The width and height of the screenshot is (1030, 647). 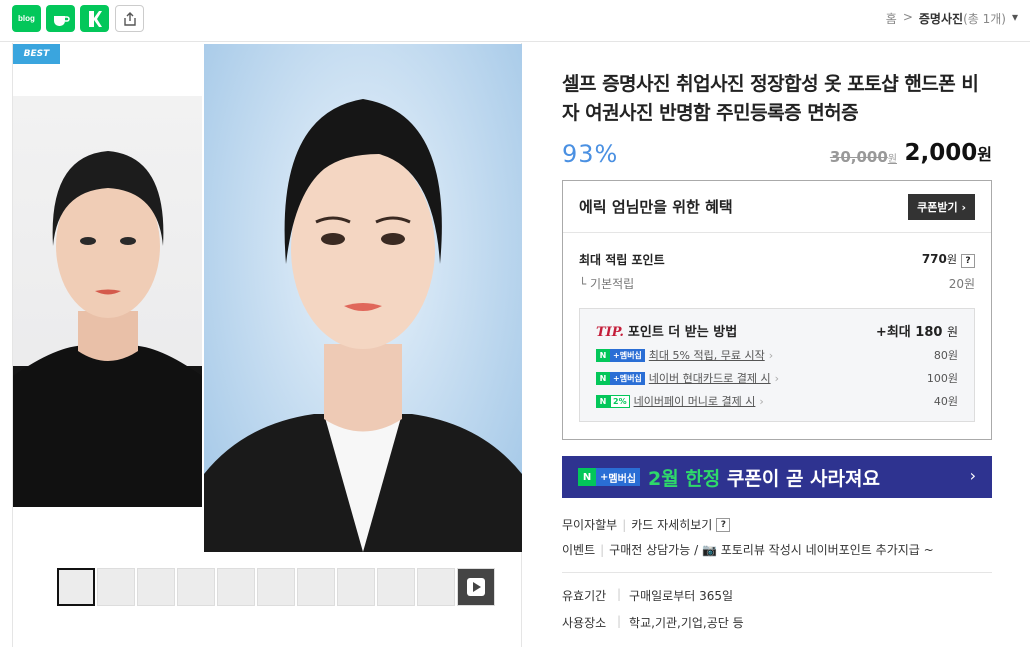 I want to click on base-points-row: └ 기본적립 20원, so click(x=777, y=284).